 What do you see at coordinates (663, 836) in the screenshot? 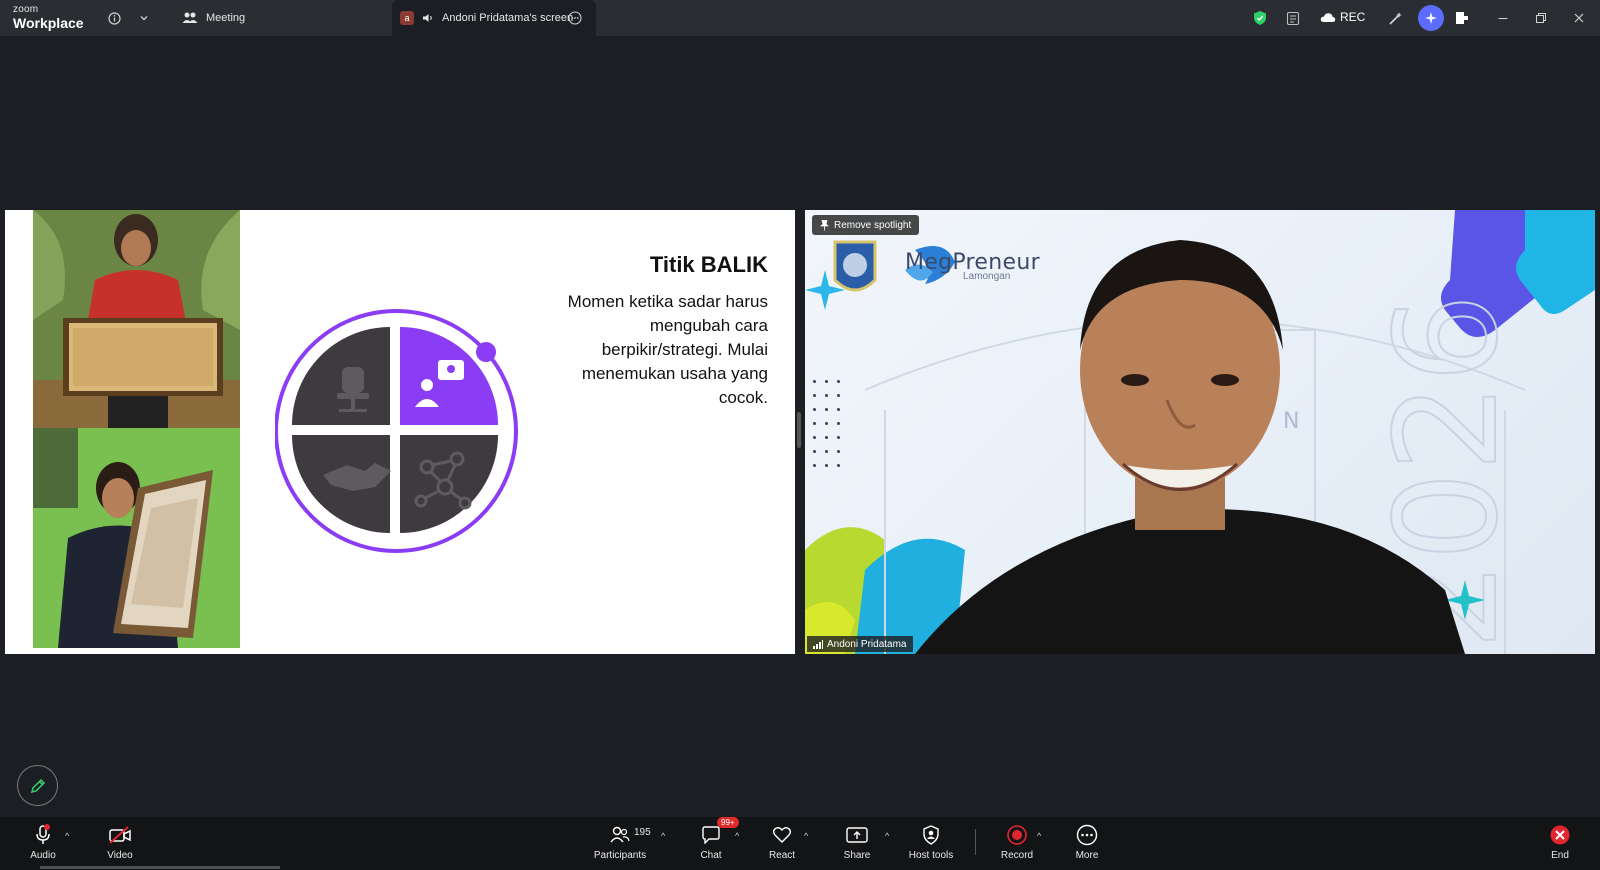
I see `participants-options-chevron: ^` at bounding box center [663, 836].